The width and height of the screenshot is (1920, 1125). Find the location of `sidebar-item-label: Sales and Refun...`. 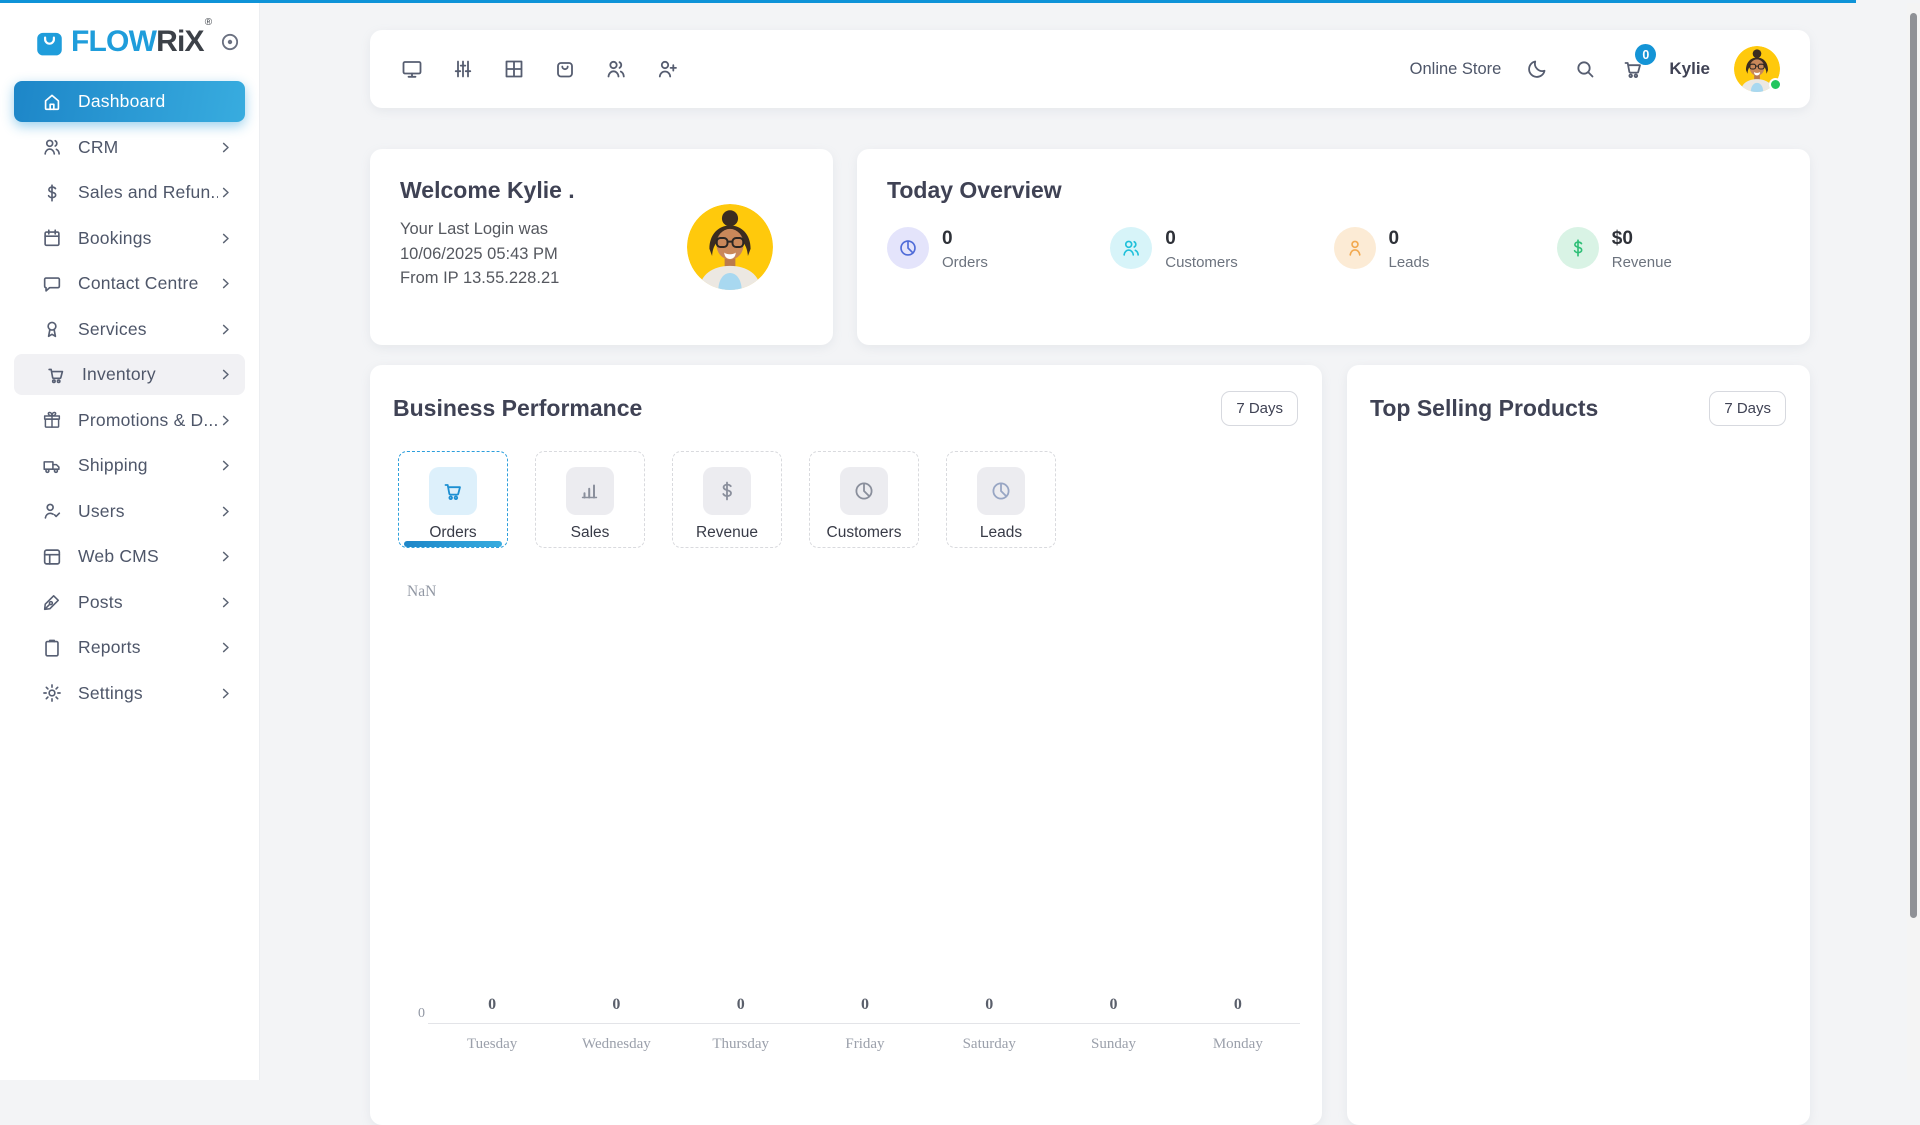

sidebar-item-label: Sales and Refun... is located at coordinates (148, 192).